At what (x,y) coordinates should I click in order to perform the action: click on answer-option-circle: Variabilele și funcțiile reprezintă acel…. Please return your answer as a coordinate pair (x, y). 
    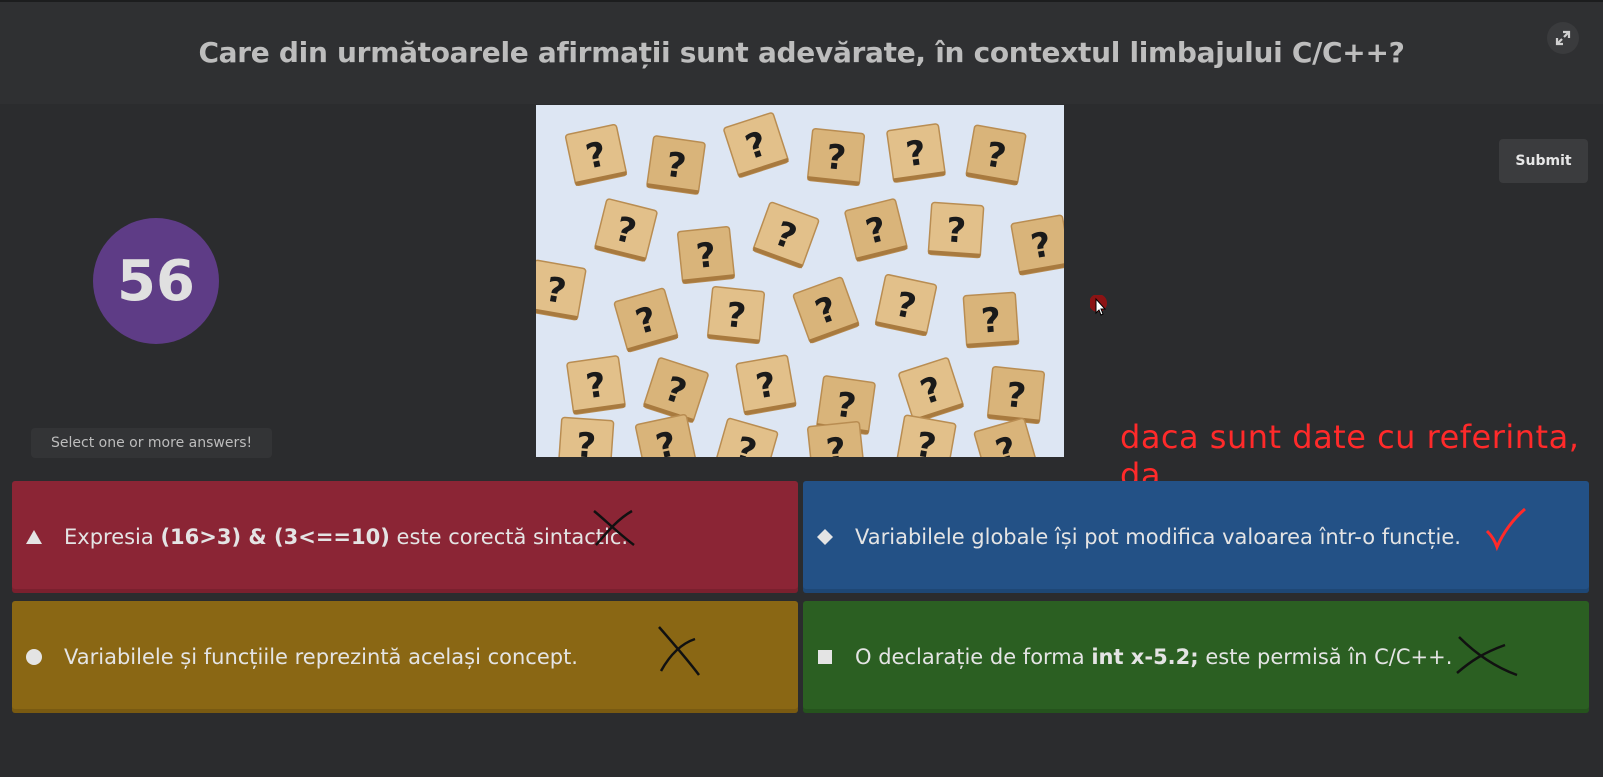
    Looking at the image, I should click on (405, 657).